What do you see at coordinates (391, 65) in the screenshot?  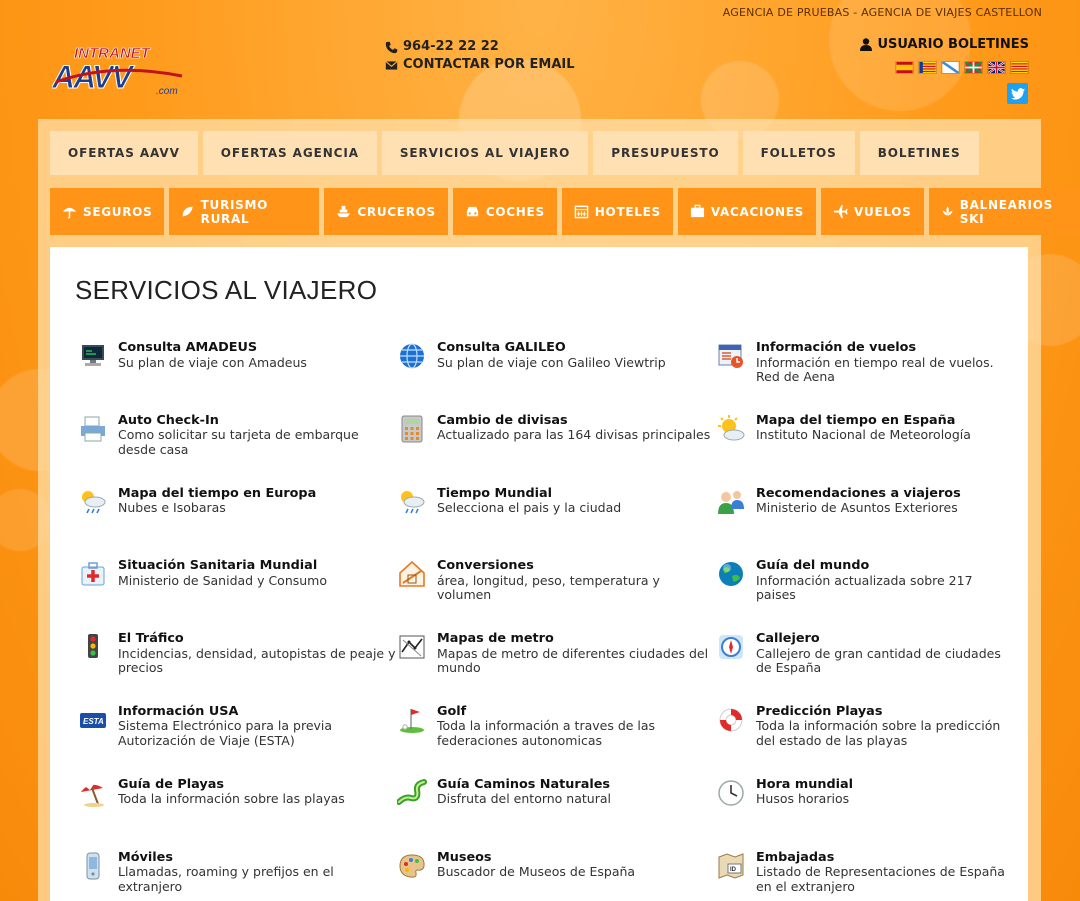 I see `envelope-icon` at bounding box center [391, 65].